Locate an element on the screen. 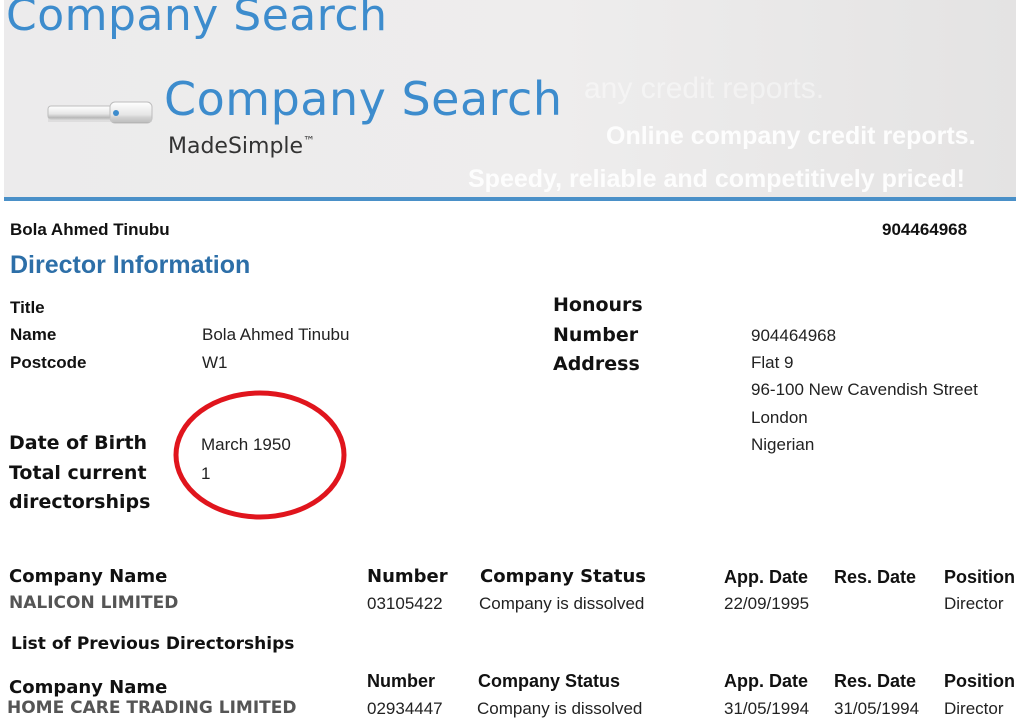  previous-col-app-date: App. Date is located at coordinates (766, 681).